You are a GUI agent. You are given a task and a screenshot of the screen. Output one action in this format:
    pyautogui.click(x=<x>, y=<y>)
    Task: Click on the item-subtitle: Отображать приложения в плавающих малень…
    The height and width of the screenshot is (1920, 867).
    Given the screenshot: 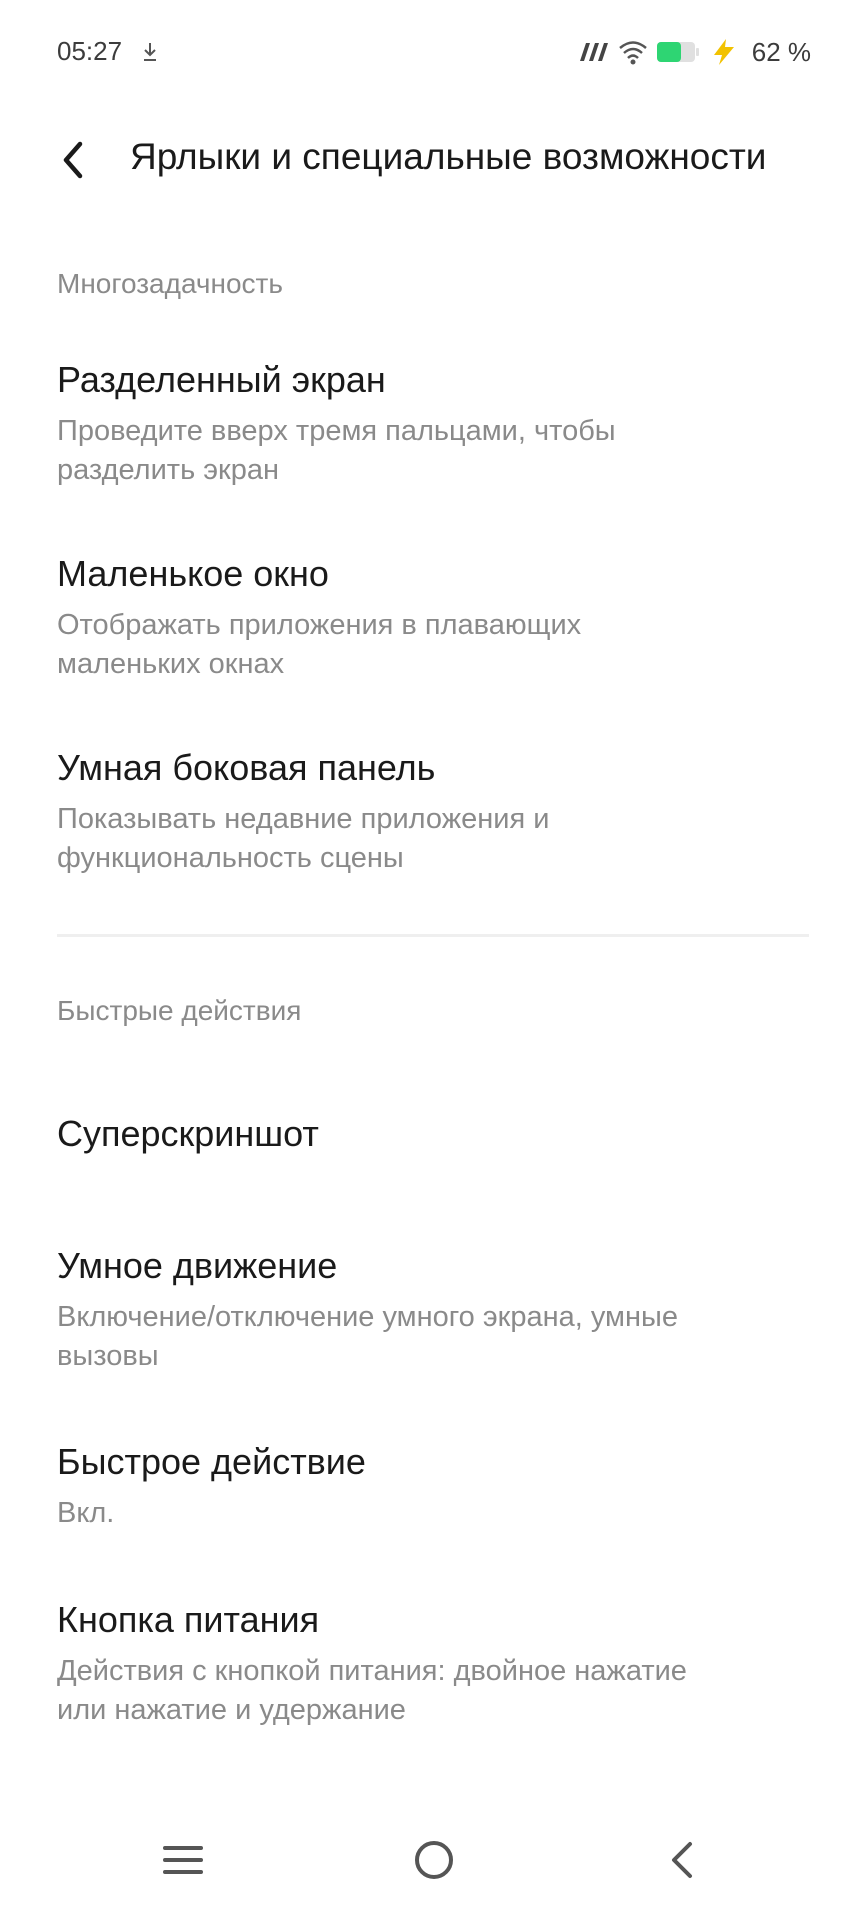 What is the action you would take?
    pyautogui.click(x=437, y=645)
    